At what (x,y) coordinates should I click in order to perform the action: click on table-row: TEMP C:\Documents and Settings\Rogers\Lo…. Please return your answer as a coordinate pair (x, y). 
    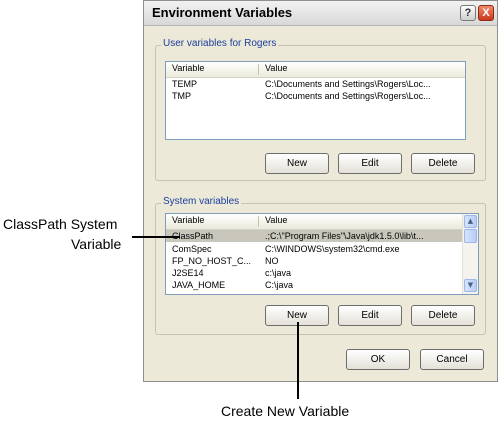
    Looking at the image, I should click on (315, 84).